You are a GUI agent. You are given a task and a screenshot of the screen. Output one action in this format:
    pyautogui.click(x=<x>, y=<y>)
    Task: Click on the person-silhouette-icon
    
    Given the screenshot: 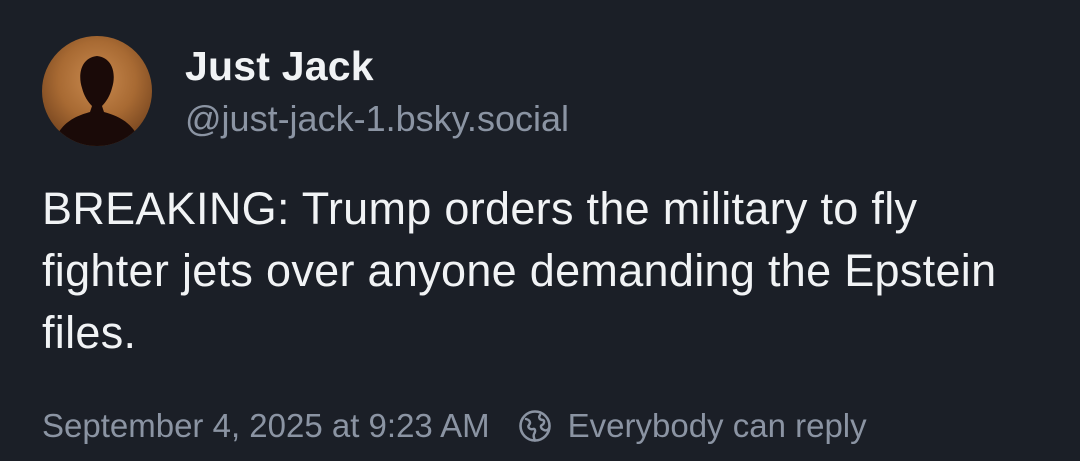 What is the action you would take?
    pyautogui.click(x=97, y=101)
    